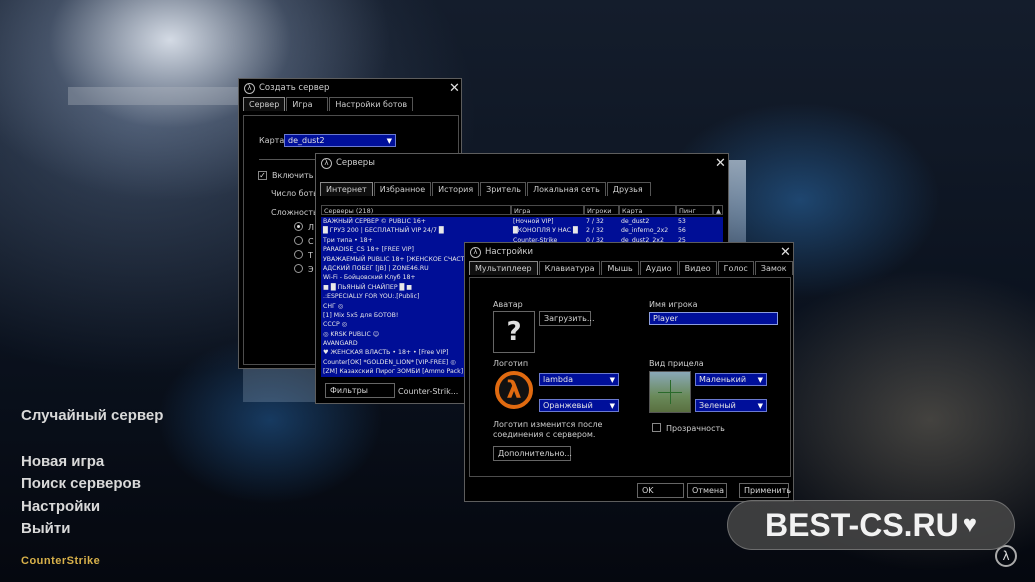 The image size is (1035, 582). I want to click on menu-find-servers: Поиск серверов, so click(81, 483).